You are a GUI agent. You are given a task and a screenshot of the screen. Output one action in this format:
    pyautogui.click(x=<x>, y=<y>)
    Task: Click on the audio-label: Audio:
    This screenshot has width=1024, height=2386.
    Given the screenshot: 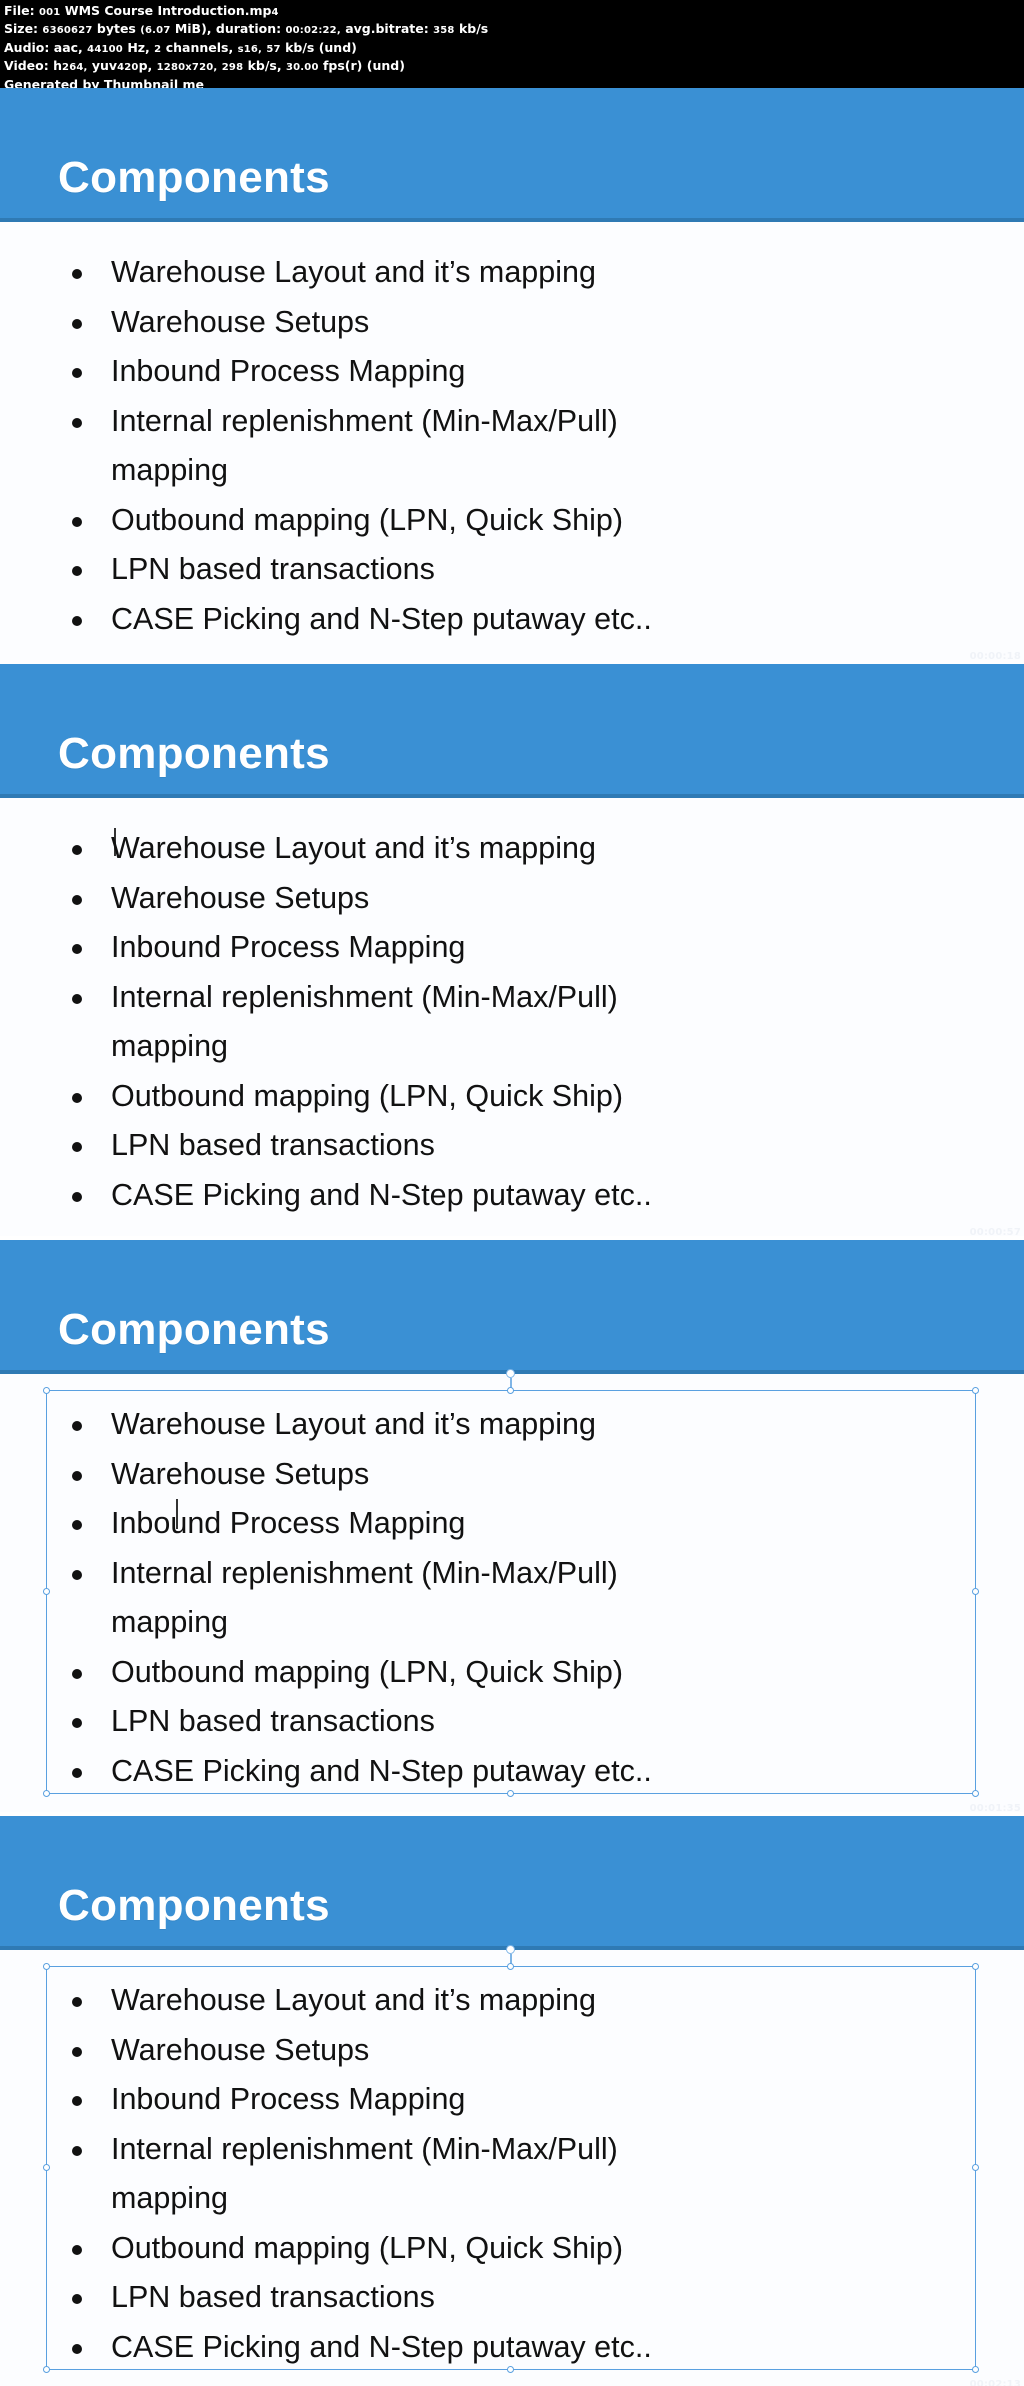 What is the action you would take?
    pyautogui.click(x=27, y=47)
    